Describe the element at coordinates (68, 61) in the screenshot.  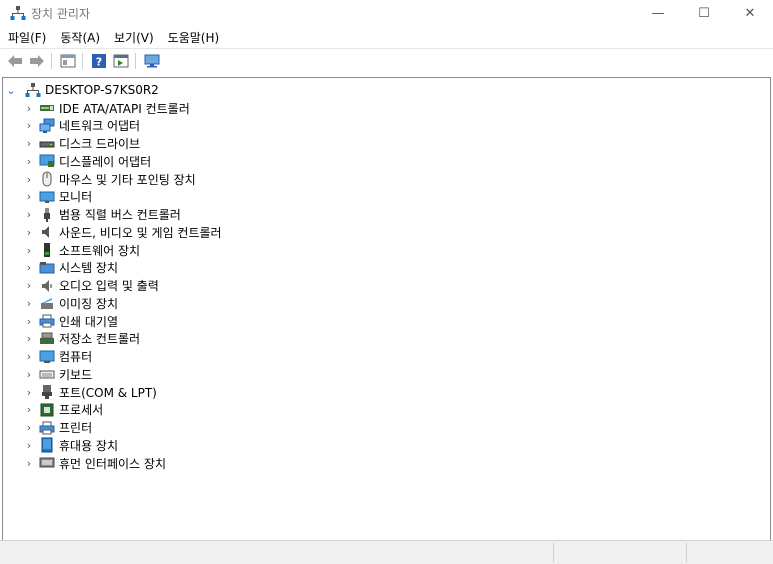
I see `properties-icon` at that location.